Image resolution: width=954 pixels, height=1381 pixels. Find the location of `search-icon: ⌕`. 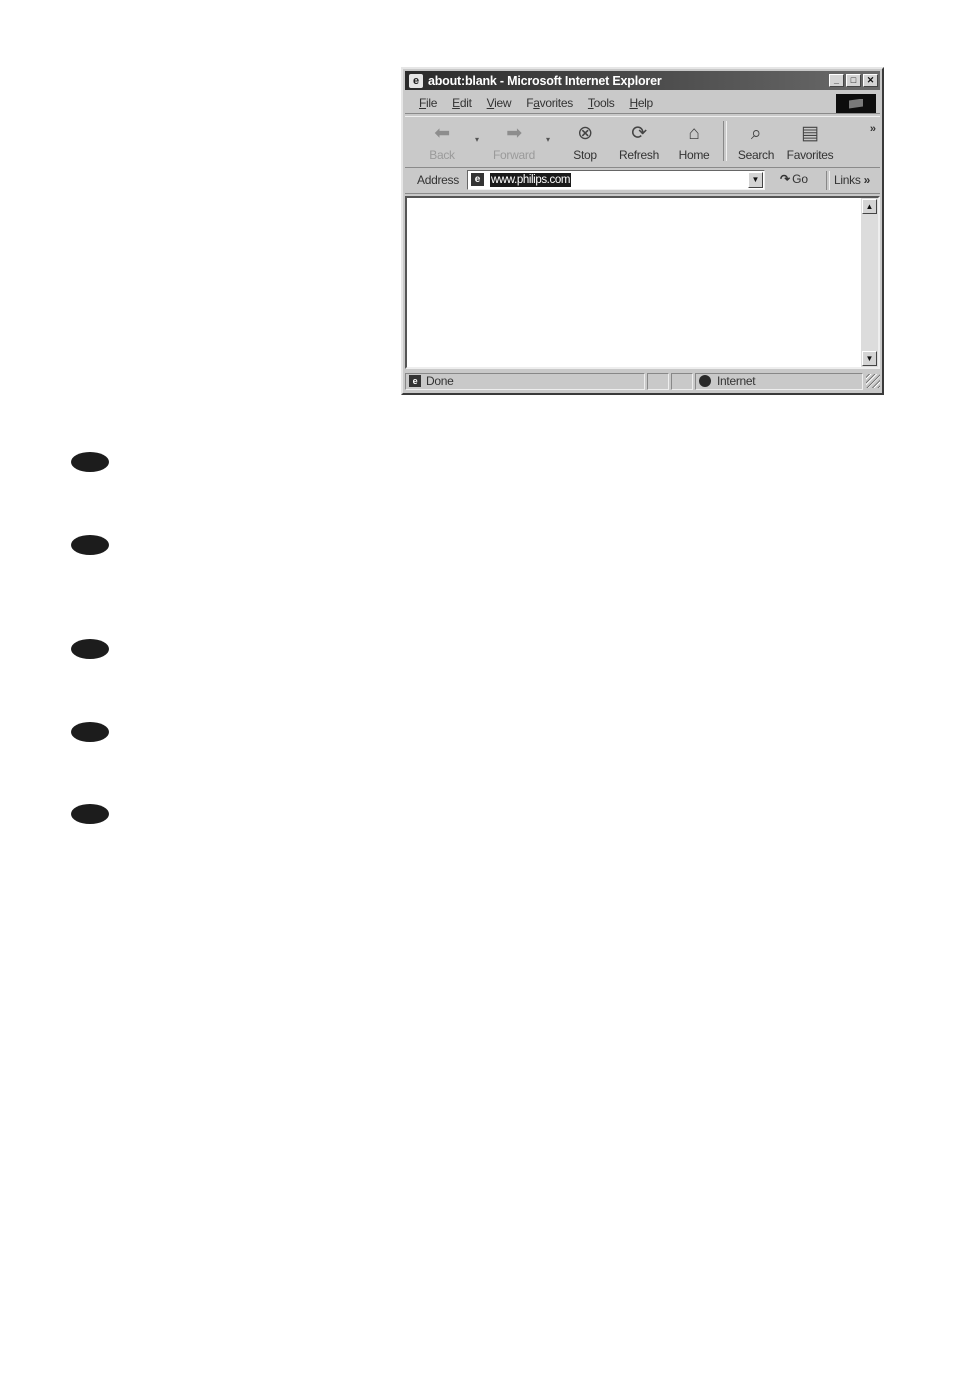

search-icon: ⌕ is located at coordinates (756, 133).